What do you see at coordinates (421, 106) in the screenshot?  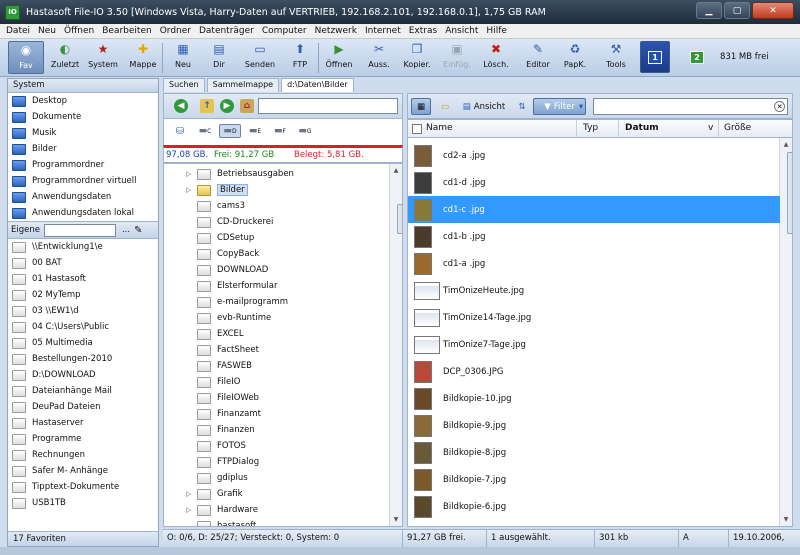 I see `thumbnail-view-icon: ▦` at bounding box center [421, 106].